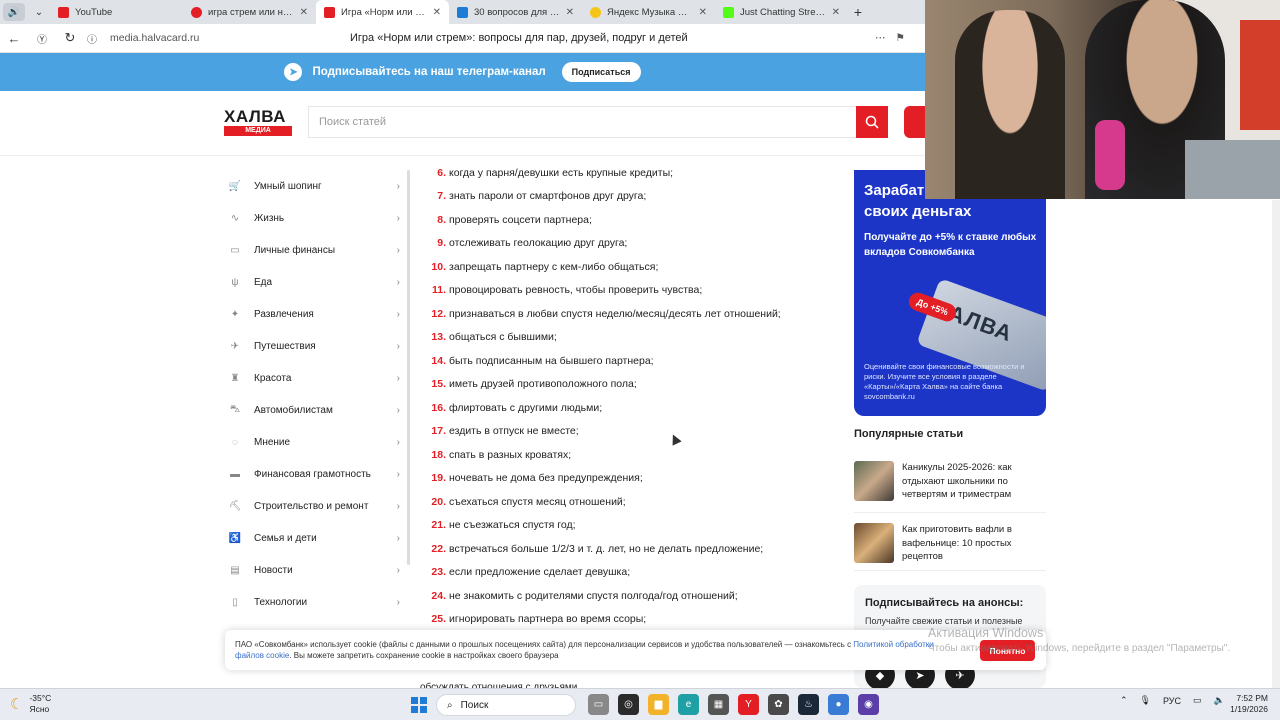  What do you see at coordinates (314, 538) in the screenshot?
I see `sidebar-item: ♿ Семья и дети ›` at bounding box center [314, 538].